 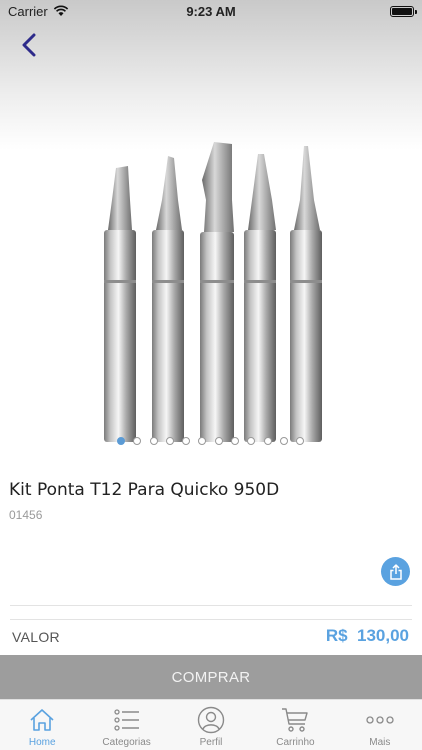 I want to click on tab-label: Perfil, so click(x=211, y=742).